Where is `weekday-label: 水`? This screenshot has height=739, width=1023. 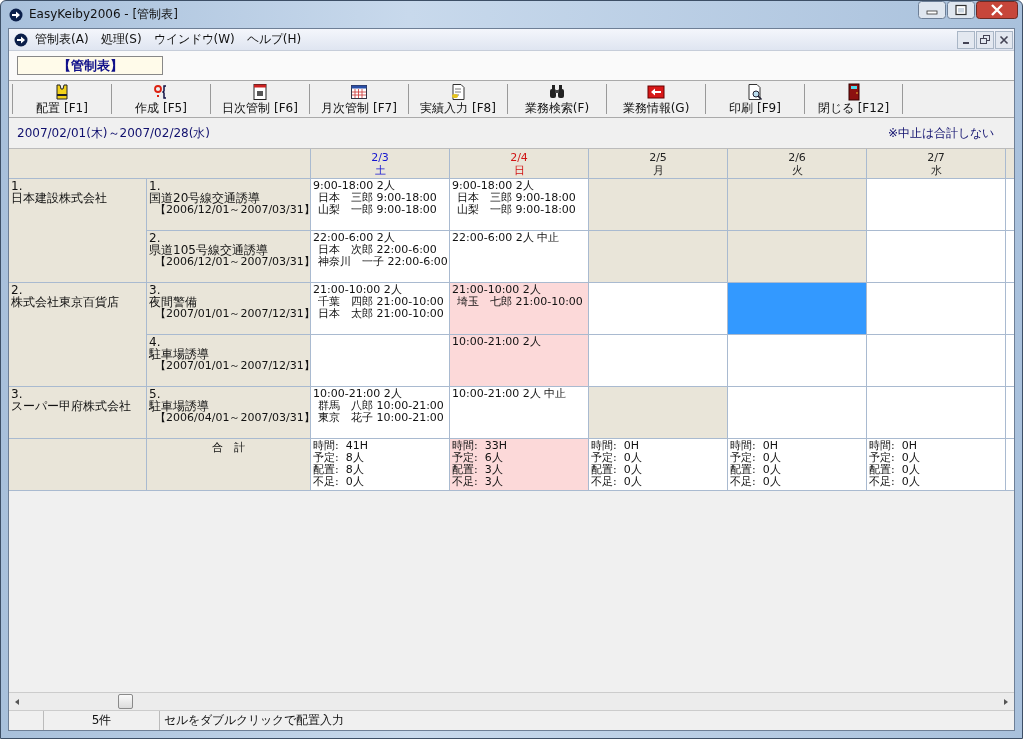
weekday-label: 水 is located at coordinates (936, 170).